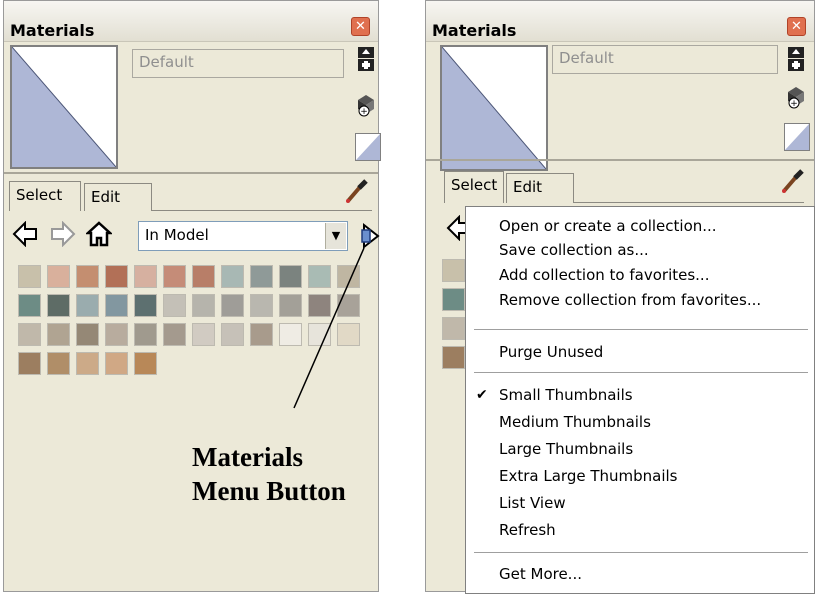  What do you see at coordinates (588, 476) in the screenshot?
I see `menu-item-extra-large-thumbnails: Extra Large Thumbnails` at bounding box center [588, 476].